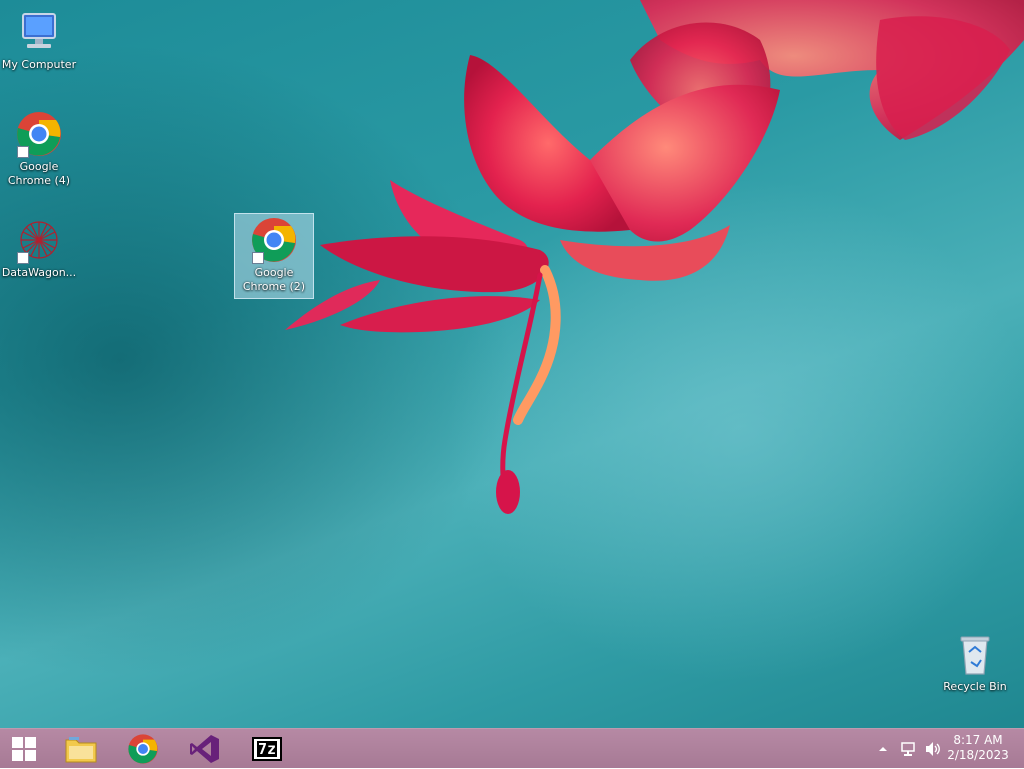  I want to click on desktop-icon-label: Google Chrome (4), so click(39, 173).